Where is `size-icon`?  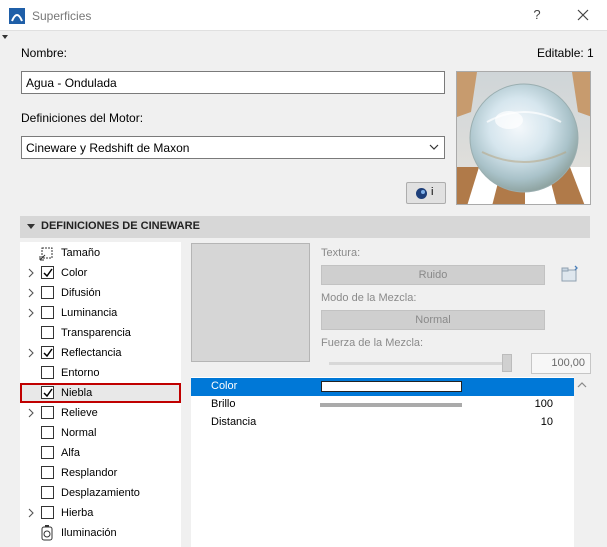 size-icon is located at coordinates (46, 254).